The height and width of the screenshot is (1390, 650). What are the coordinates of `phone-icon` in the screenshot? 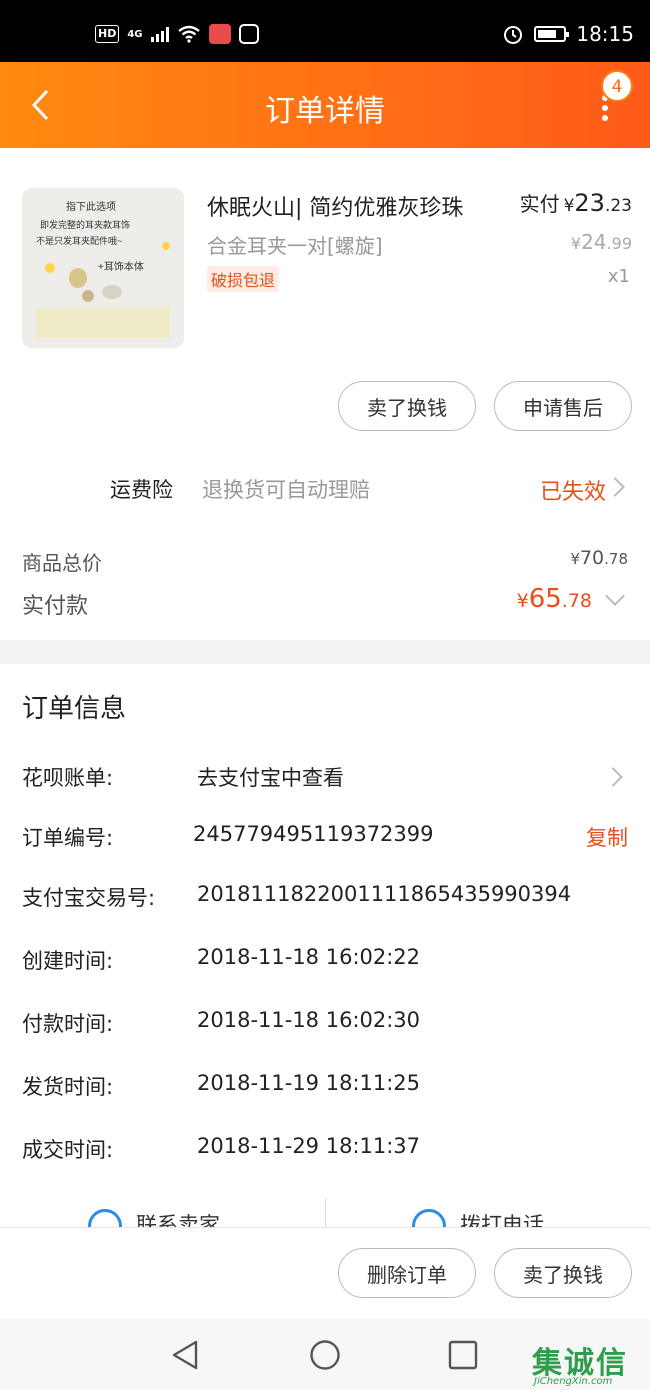 It's located at (429, 1219).